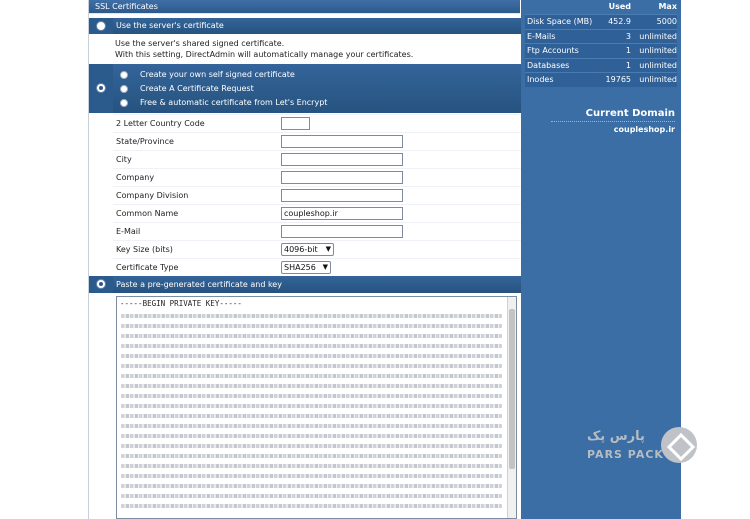  I want to click on scroll-thumb, so click(512, 389).